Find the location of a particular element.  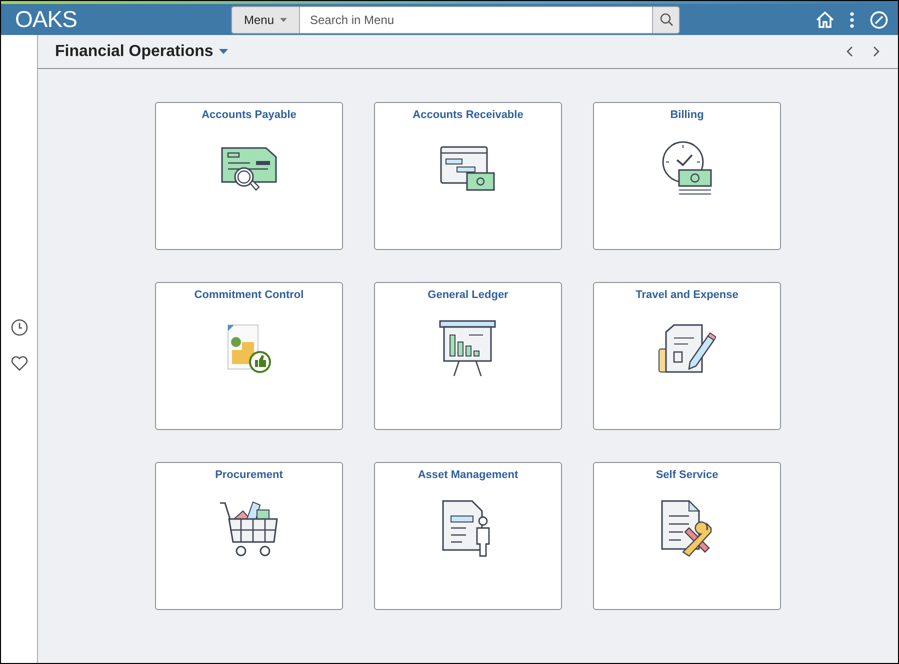

page-title: Financial Operations is located at coordinates (134, 51).